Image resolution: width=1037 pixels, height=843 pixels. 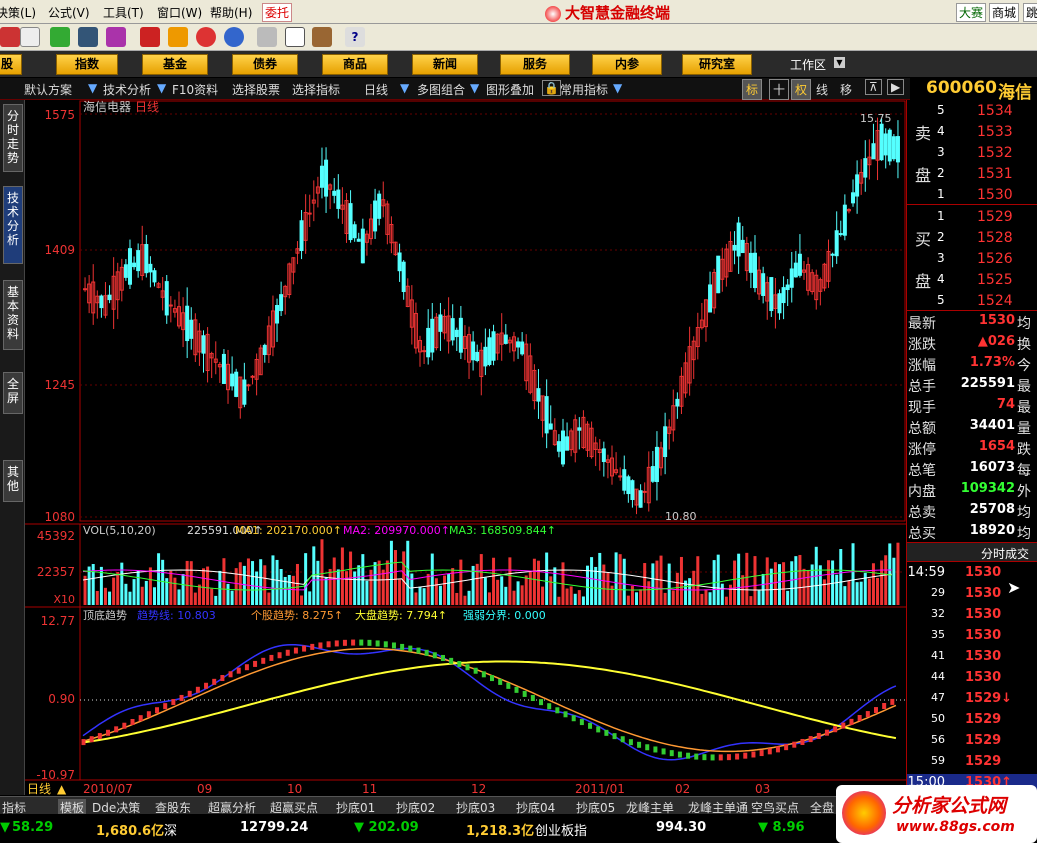 I want to click on status-market-sz: 深, so click(x=170, y=829).